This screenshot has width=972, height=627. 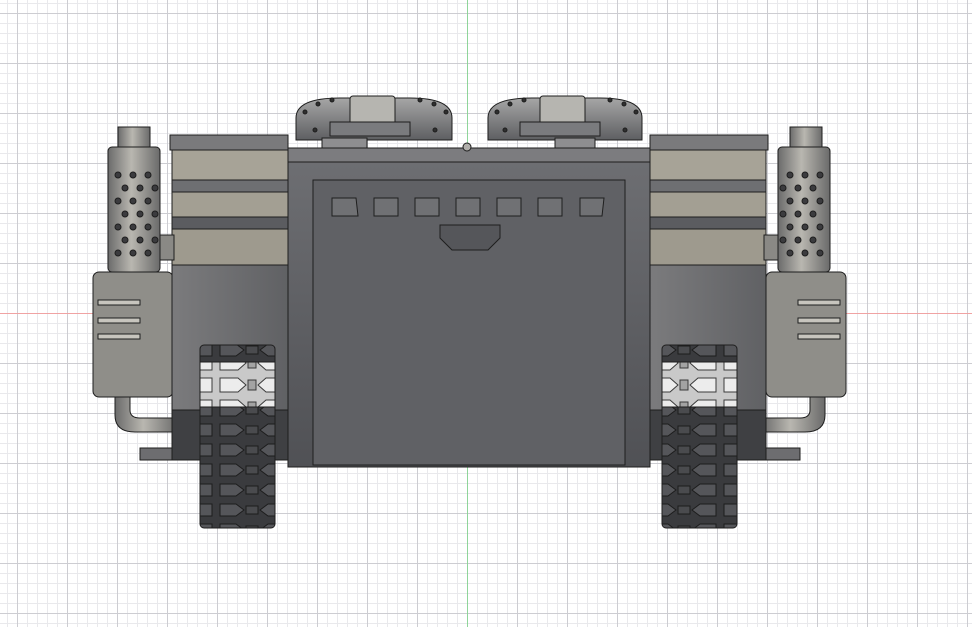 I want to click on left-track, so click(x=237, y=436).